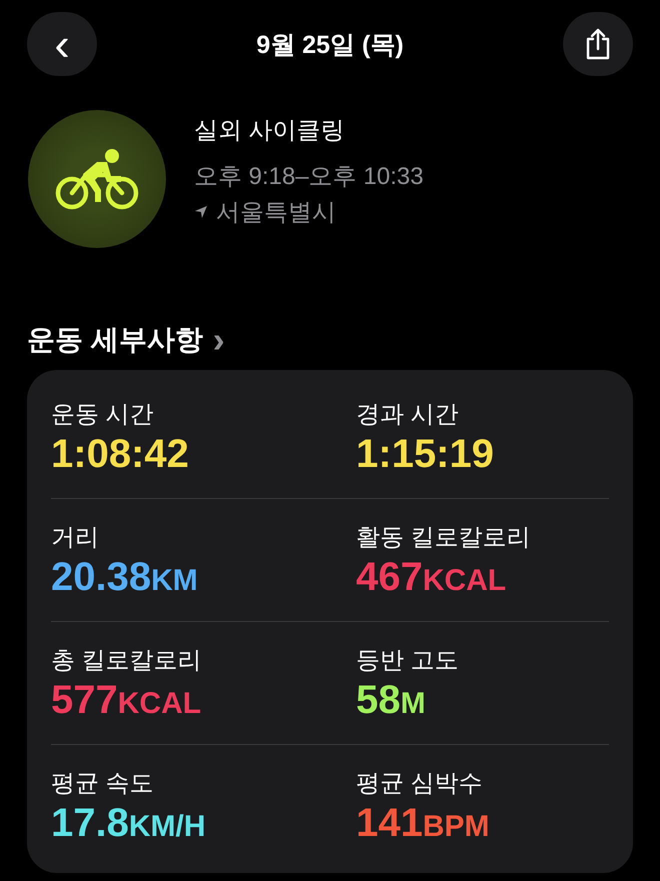 The image size is (660, 881). Describe the element at coordinates (126, 661) in the screenshot. I see `metric-label: 총 킬로칼로리` at that location.